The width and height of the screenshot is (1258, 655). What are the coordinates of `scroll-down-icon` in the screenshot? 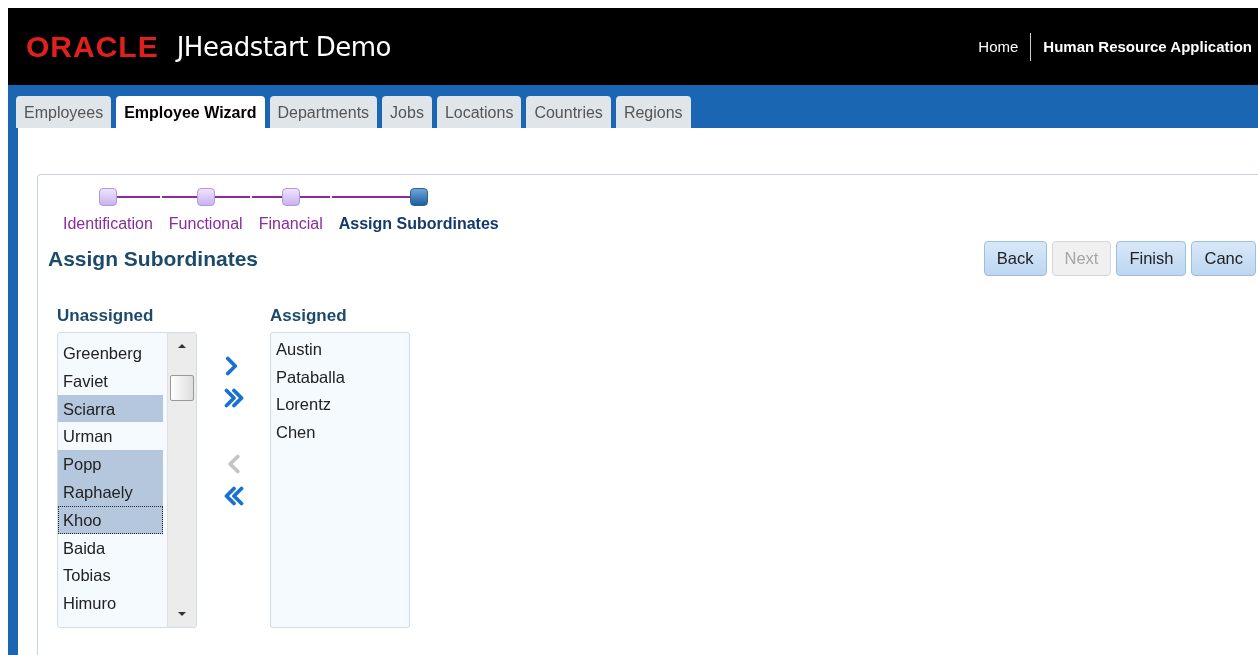 It's located at (182, 614).